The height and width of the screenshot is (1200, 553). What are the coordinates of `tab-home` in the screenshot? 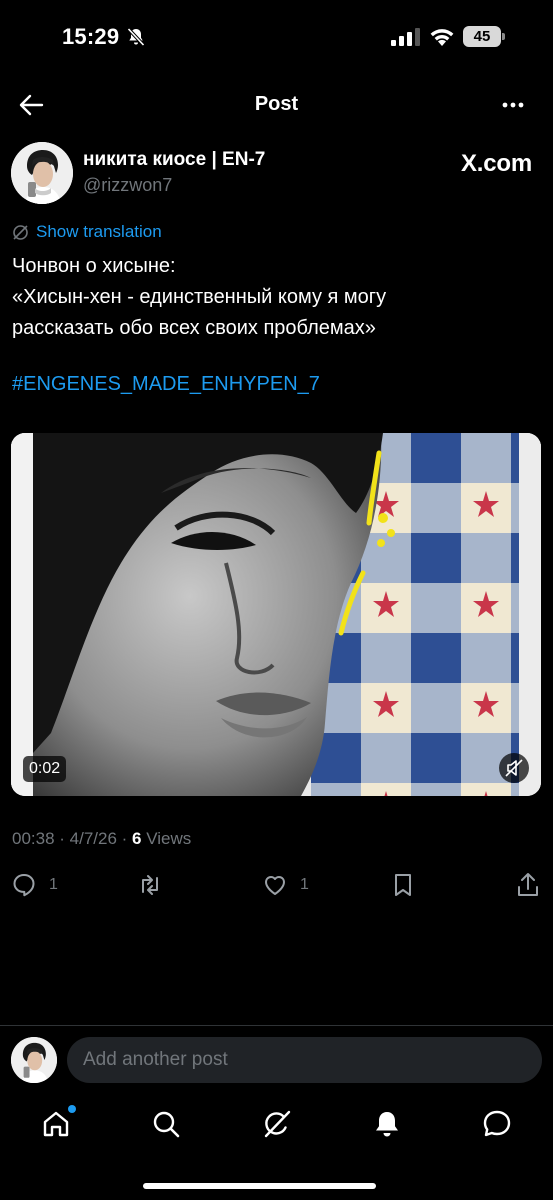 It's located at (58, 1122).